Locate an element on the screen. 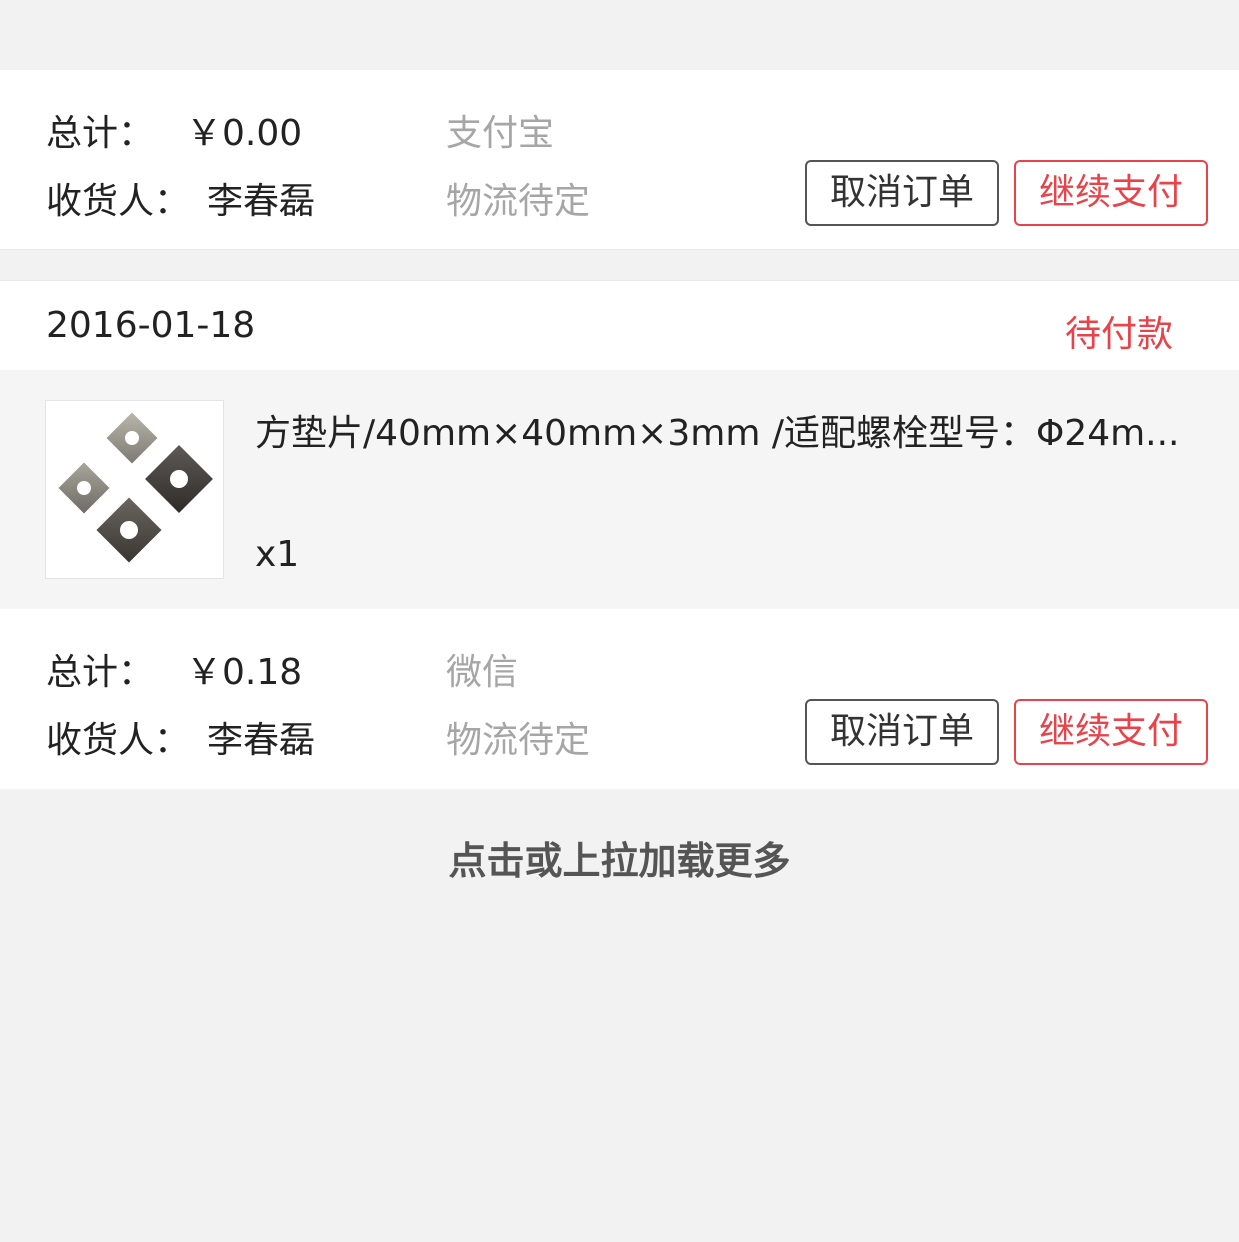 This screenshot has height=1242, width=1239. product-thumbnail is located at coordinates (134, 489).